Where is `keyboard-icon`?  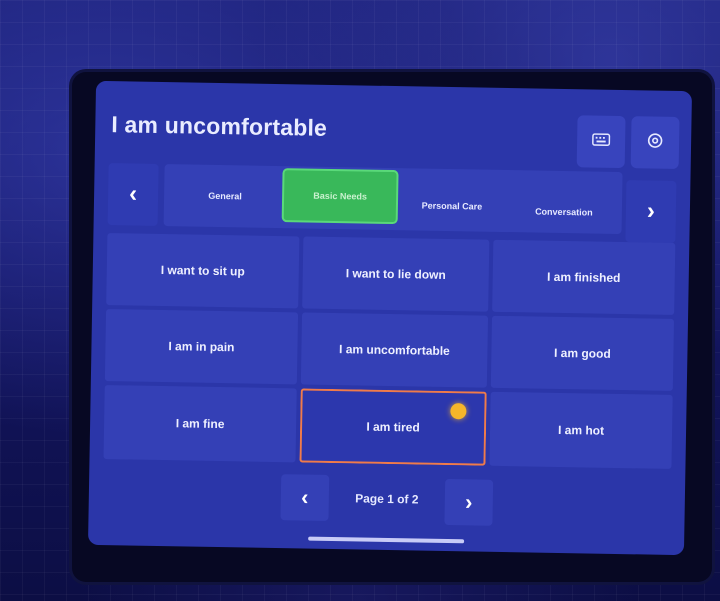
keyboard-icon is located at coordinates (601, 141).